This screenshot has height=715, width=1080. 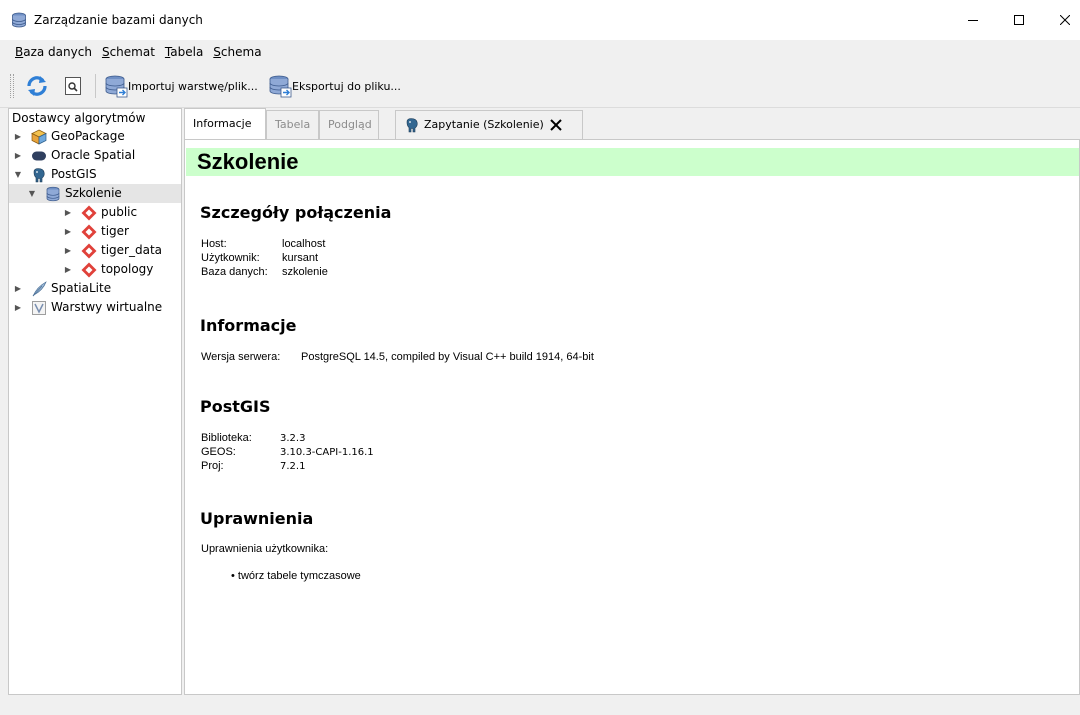 What do you see at coordinates (116, 86) in the screenshot?
I see `import-db-icon` at bounding box center [116, 86].